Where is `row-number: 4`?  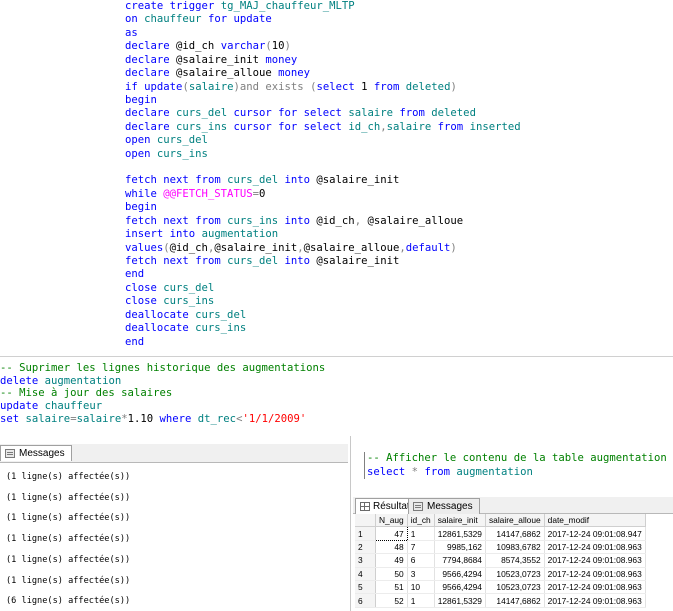
row-number: 4 is located at coordinates (365, 574).